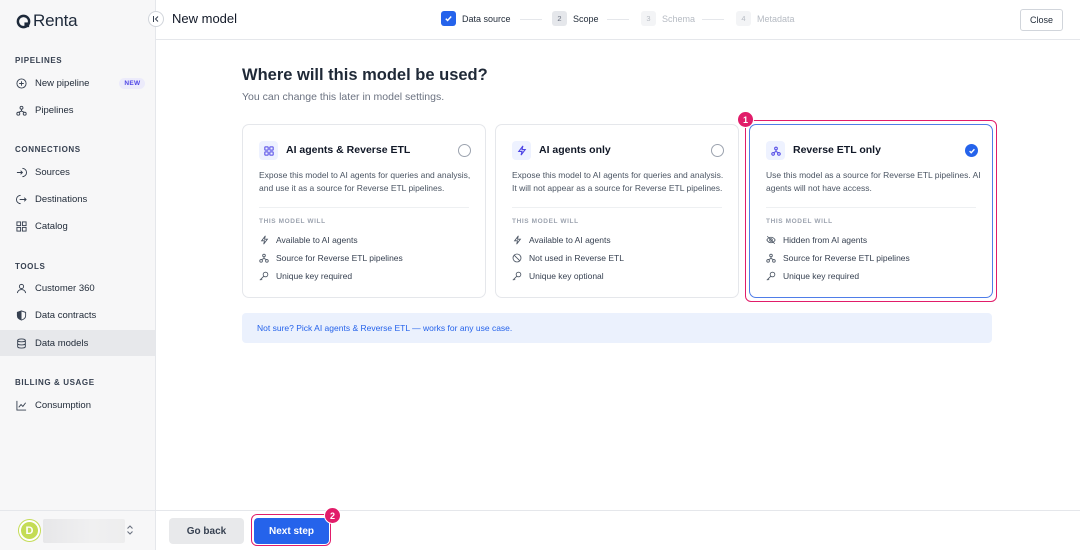 This screenshot has width=1080, height=550. Describe the element at coordinates (332, 515) in the screenshot. I see `annotation-badge-2: 2` at that location.